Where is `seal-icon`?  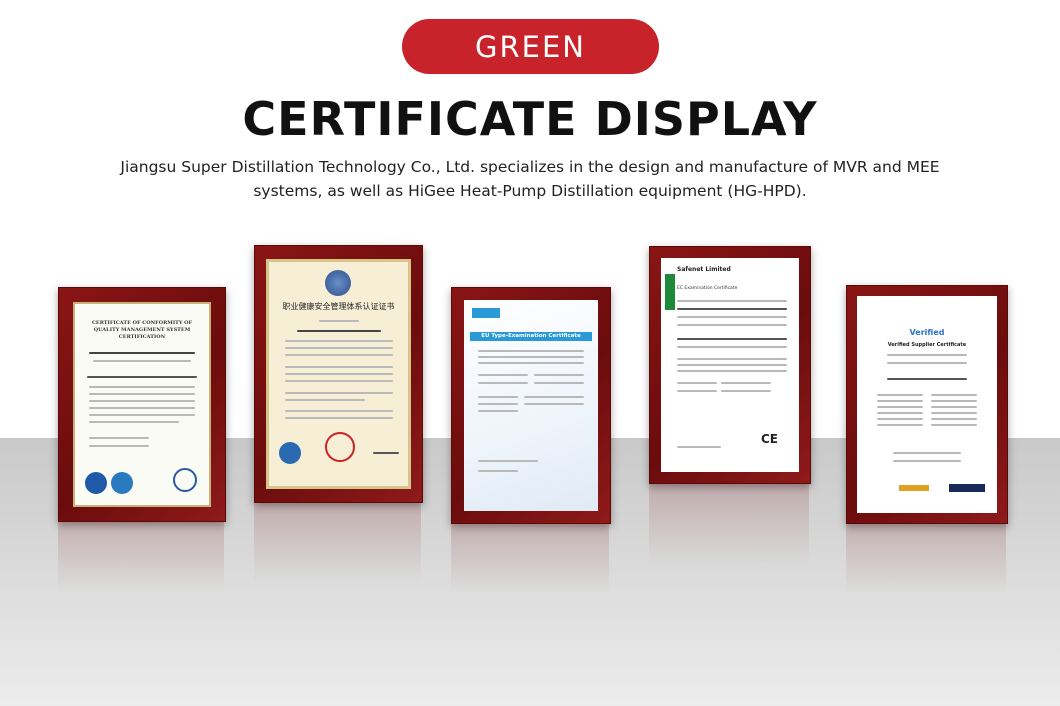 seal-icon is located at coordinates (185, 480).